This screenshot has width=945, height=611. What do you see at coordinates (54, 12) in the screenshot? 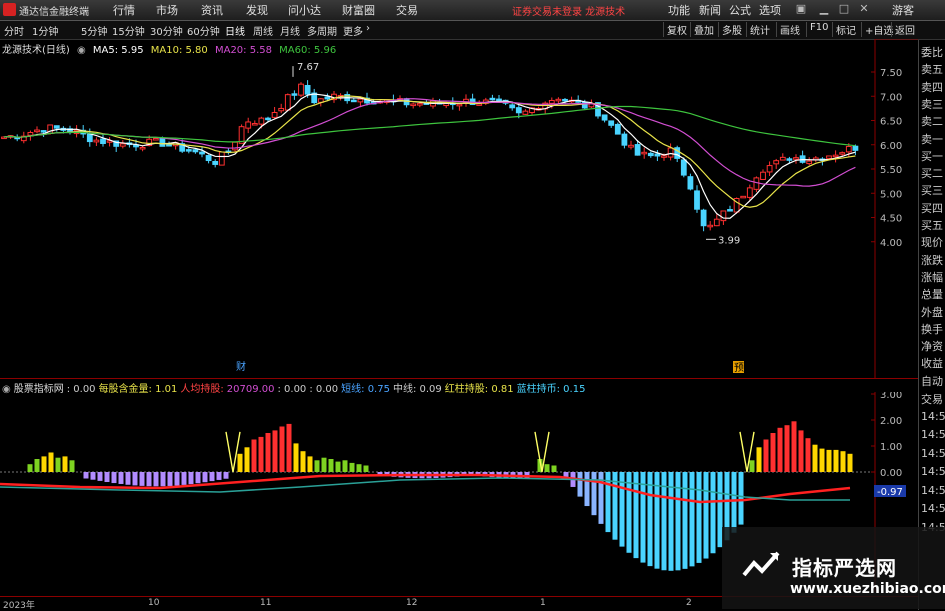
I see `app-title: 通达信金融终端` at bounding box center [54, 12].